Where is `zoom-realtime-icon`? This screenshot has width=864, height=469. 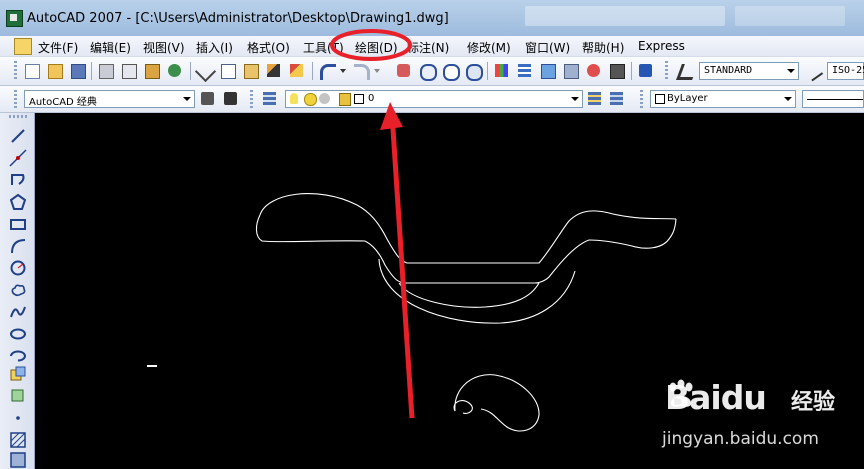 zoom-realtime-icon is located at coordinates (427, 71).